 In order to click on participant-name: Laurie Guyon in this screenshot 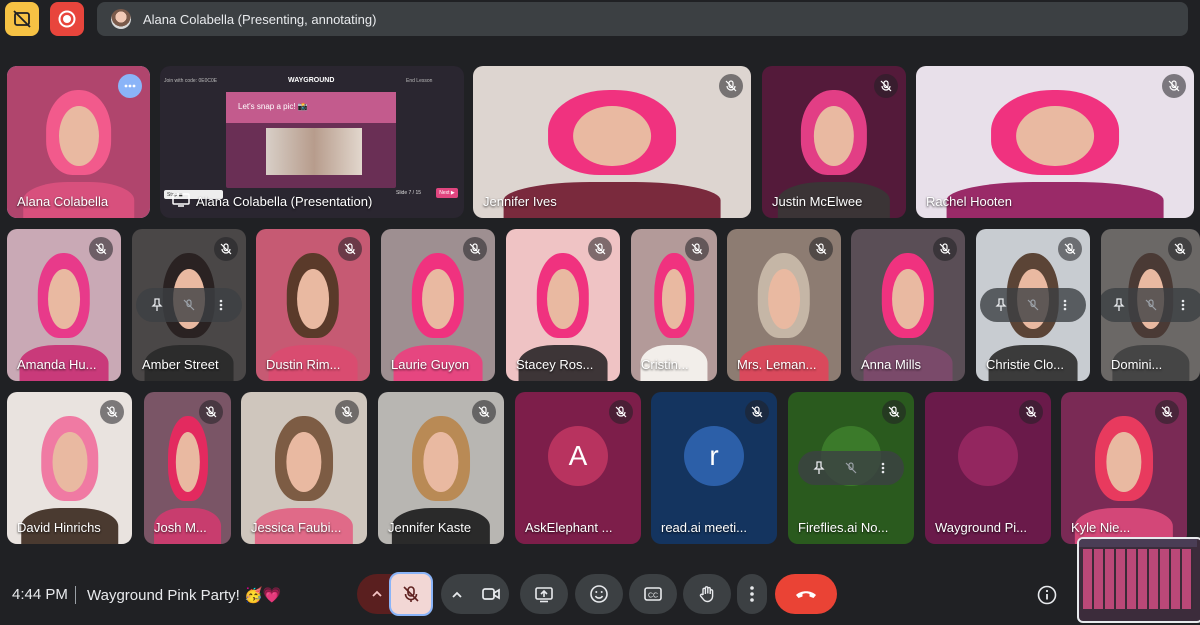, I will do `click(430, 364)`.